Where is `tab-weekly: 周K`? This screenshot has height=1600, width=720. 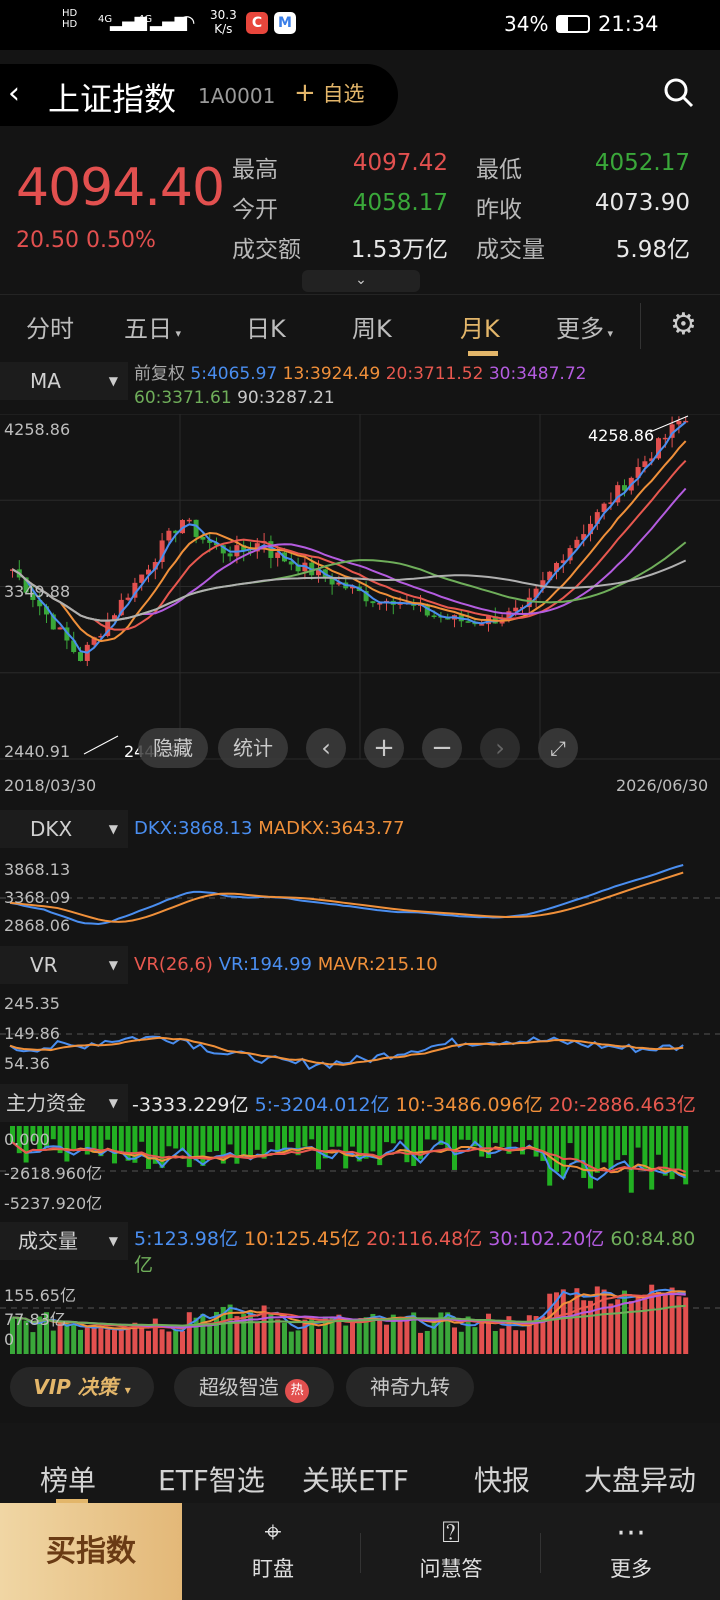
tab-weekly: 周K is located at coordinates (372, 326).